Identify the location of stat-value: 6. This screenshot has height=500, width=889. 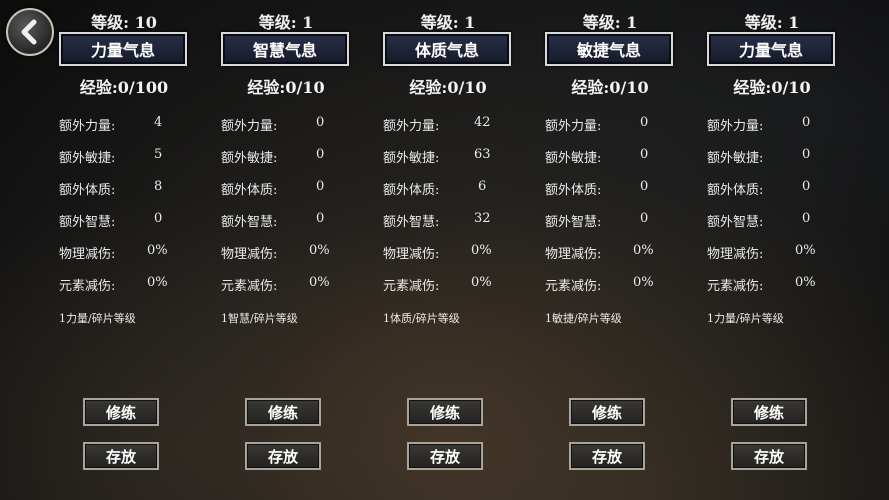
(482, 186).